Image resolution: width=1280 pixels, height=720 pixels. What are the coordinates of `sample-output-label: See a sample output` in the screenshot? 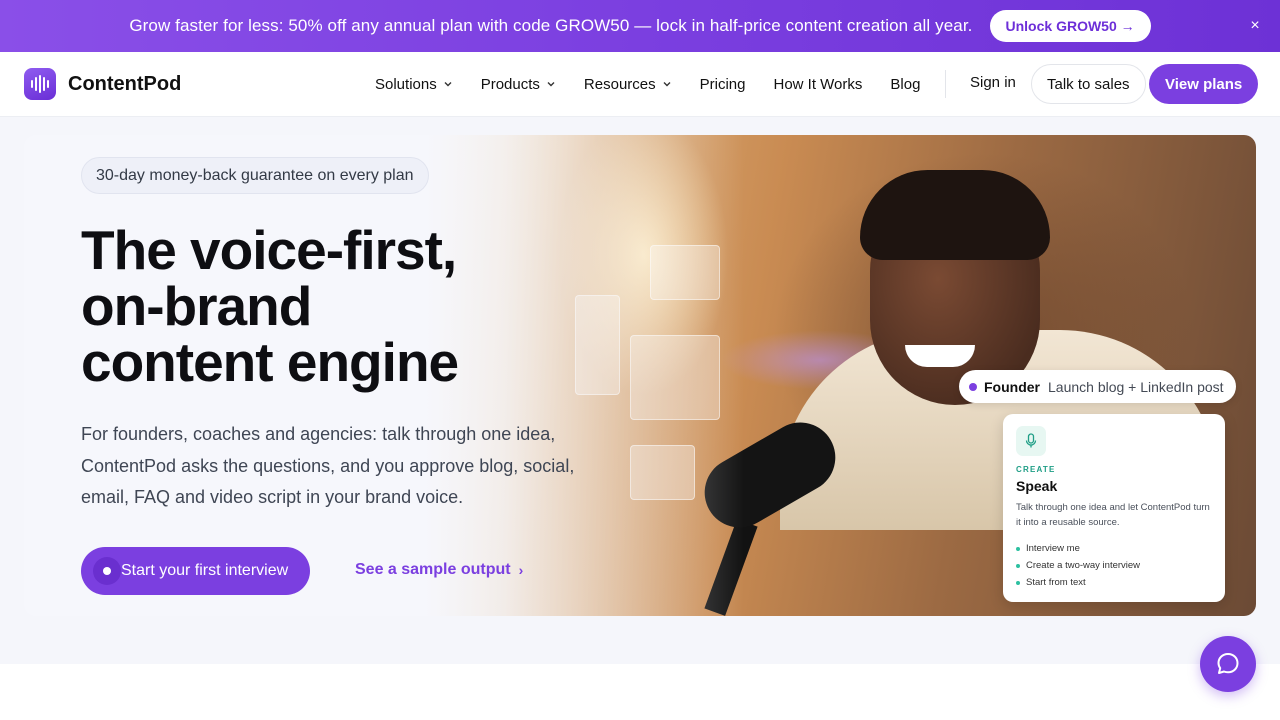 It's located at (433, 569).